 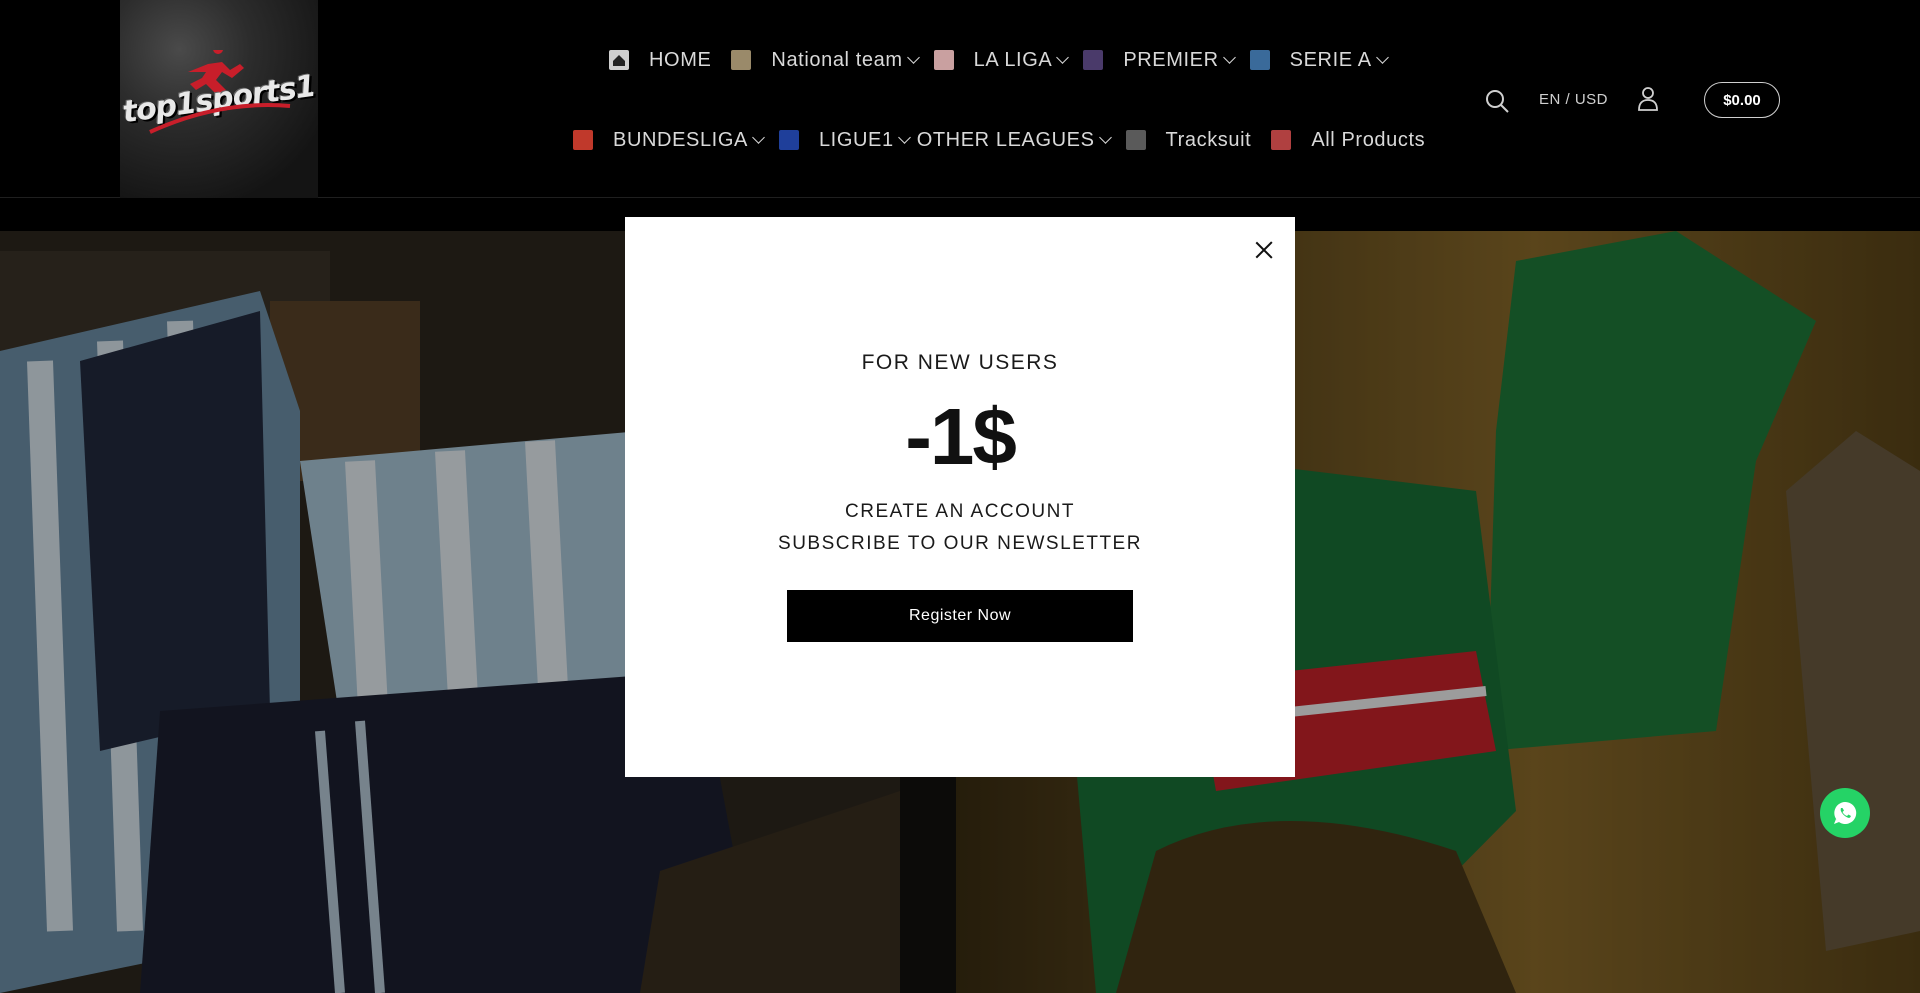 I want to click on nav-item-home: HOME, so click(x=660, y=60).